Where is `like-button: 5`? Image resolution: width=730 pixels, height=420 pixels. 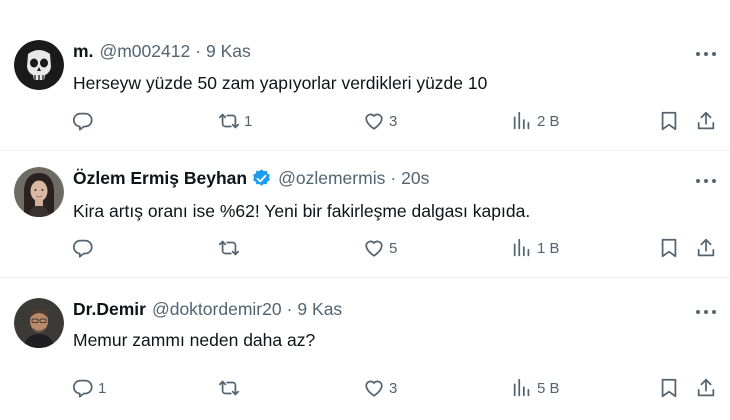 like-button: 5 is located at coordinates (380, 248).